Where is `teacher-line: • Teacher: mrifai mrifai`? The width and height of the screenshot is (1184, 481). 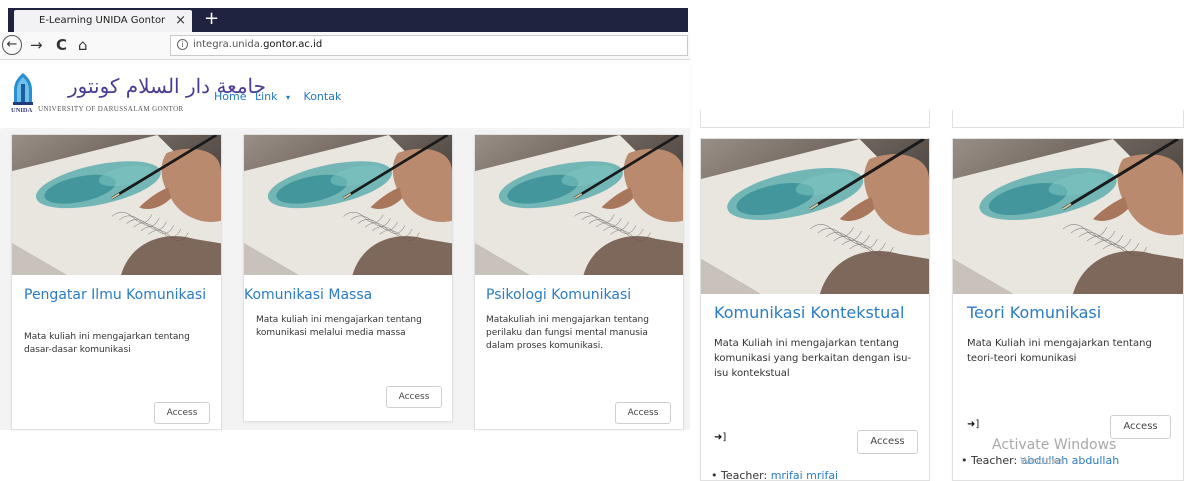 teacher-line: • Teacher: mrifai mrifai is located at coordinates (775, 475).